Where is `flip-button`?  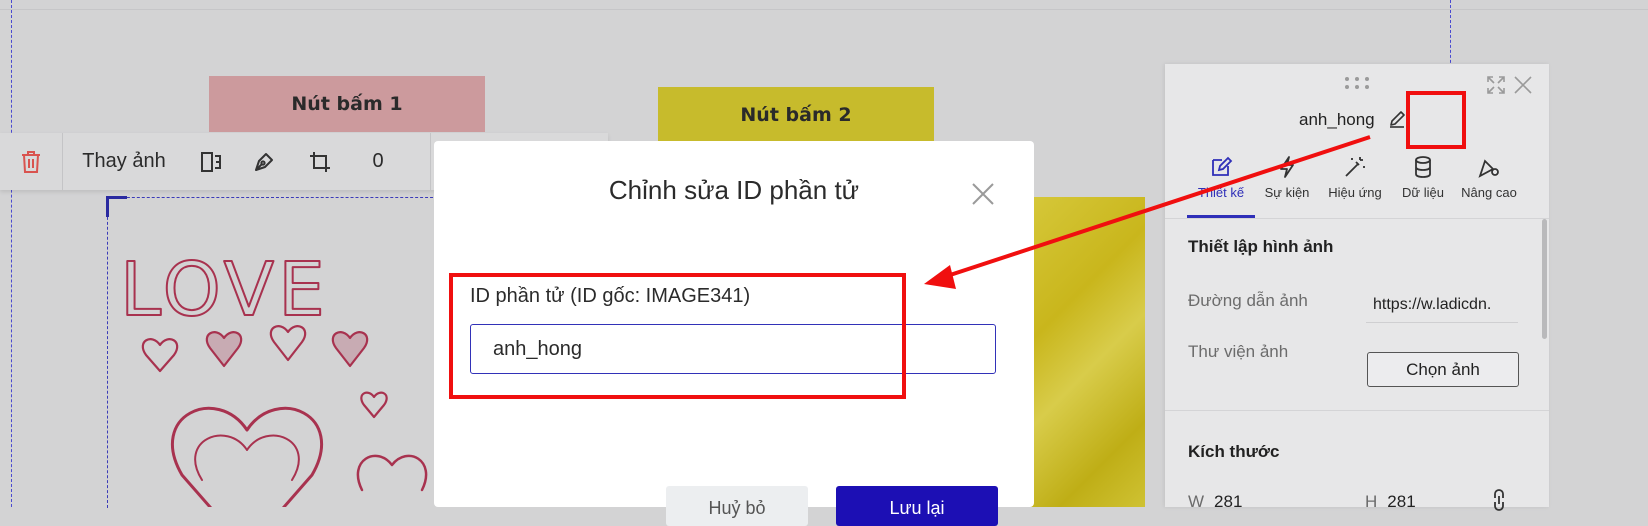 flip-button is located at coordinates (211, 161).